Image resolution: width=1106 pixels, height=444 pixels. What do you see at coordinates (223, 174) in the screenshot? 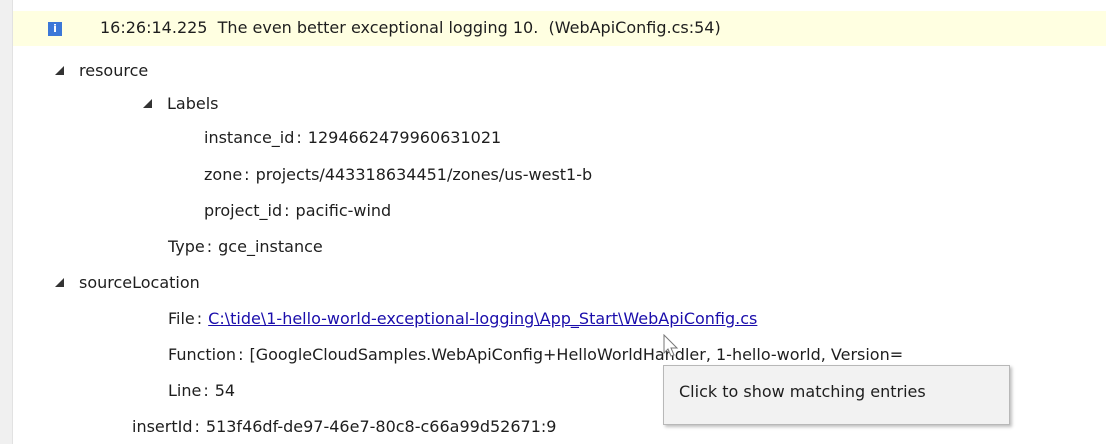
I see `field-key: zone` at bounding box center [223, 174].